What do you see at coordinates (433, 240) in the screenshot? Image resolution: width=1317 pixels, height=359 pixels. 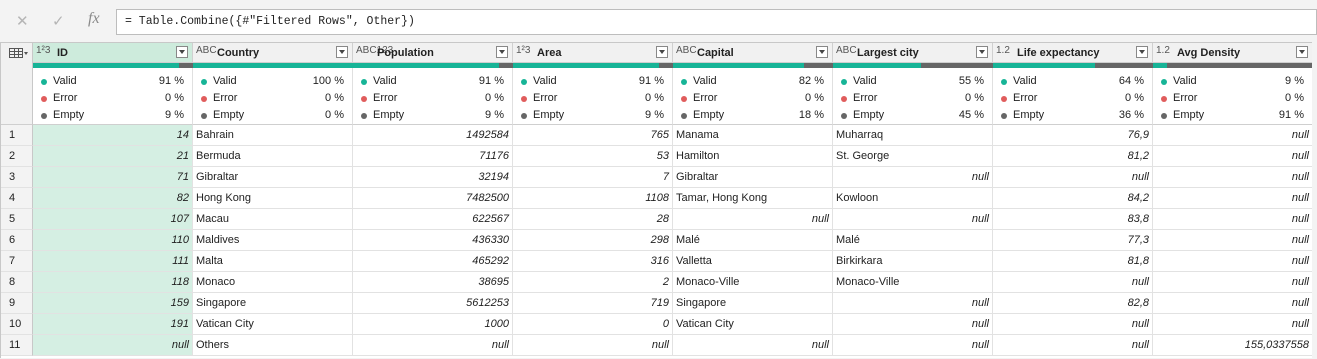 I see `table-cell: 436330` at bounding box center [433, 240].